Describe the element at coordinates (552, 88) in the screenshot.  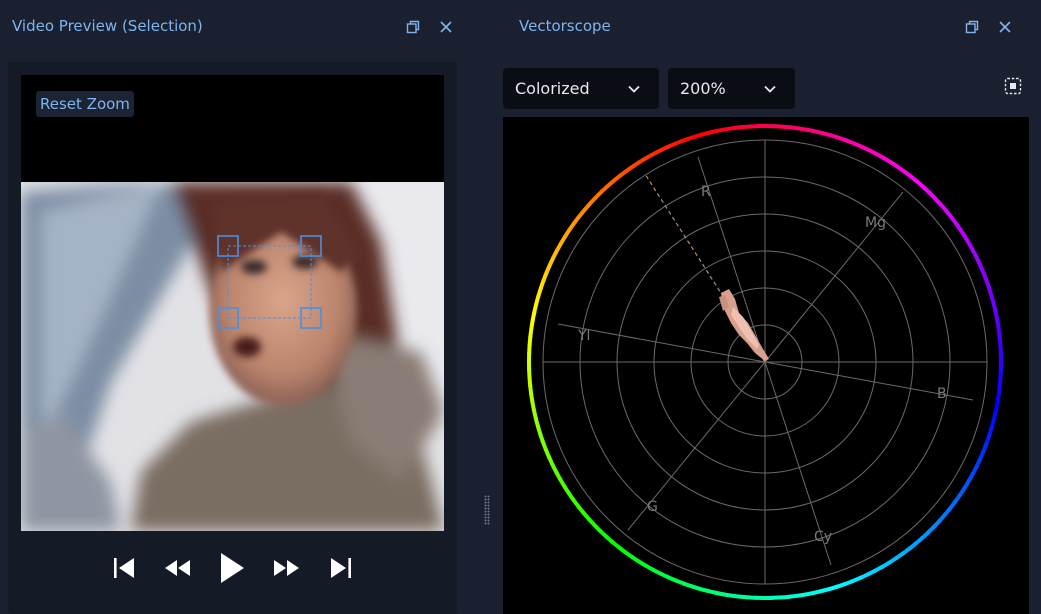
I see `scope-mode-value: Colorized` at that location.